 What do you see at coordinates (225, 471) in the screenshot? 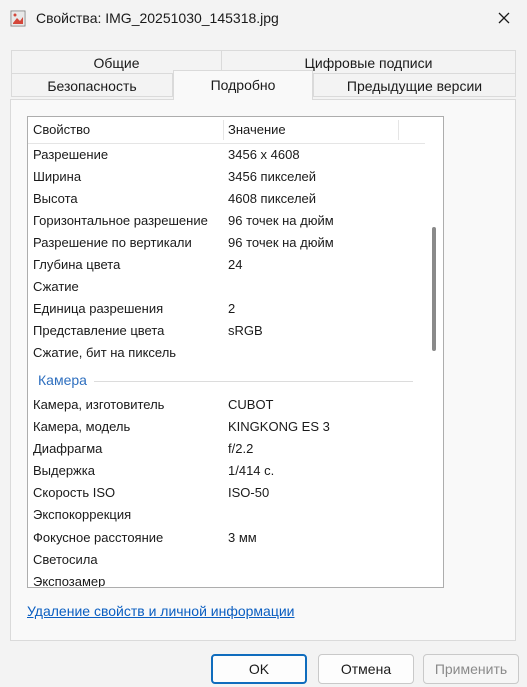
I see `list-item: Выдержка 1/414 с.` at bounding box center [225, 471].